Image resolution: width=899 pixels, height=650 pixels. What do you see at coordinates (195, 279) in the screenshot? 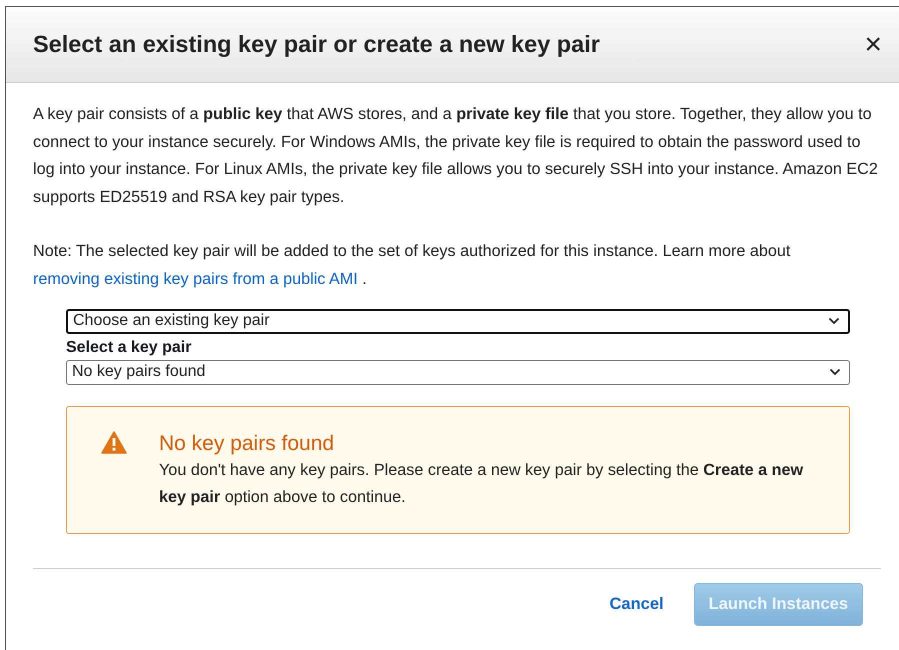
I see `learn-more-link: removing existing key pairs from a public AMI` at bounding box center [195, 279].